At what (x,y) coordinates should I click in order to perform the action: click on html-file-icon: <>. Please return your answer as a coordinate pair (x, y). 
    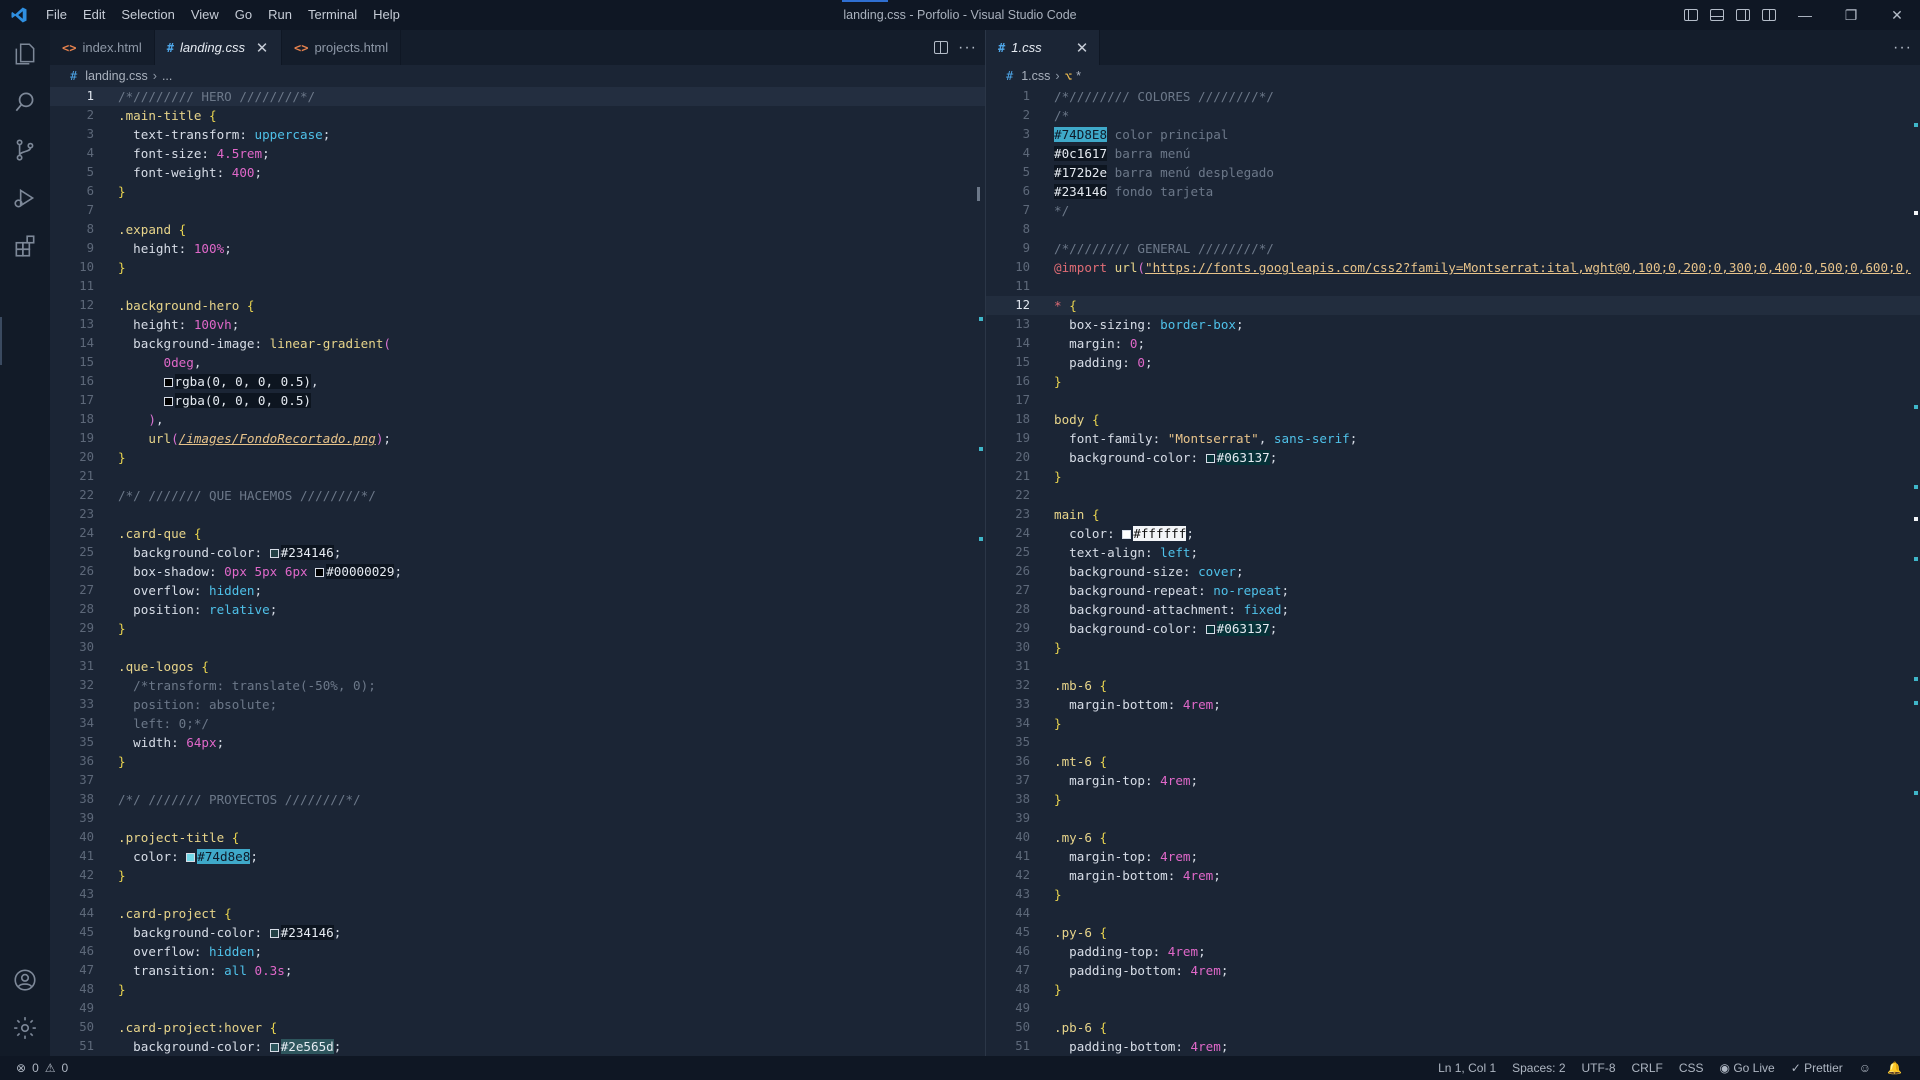
    Looking at the image, I should click on (69, 47).